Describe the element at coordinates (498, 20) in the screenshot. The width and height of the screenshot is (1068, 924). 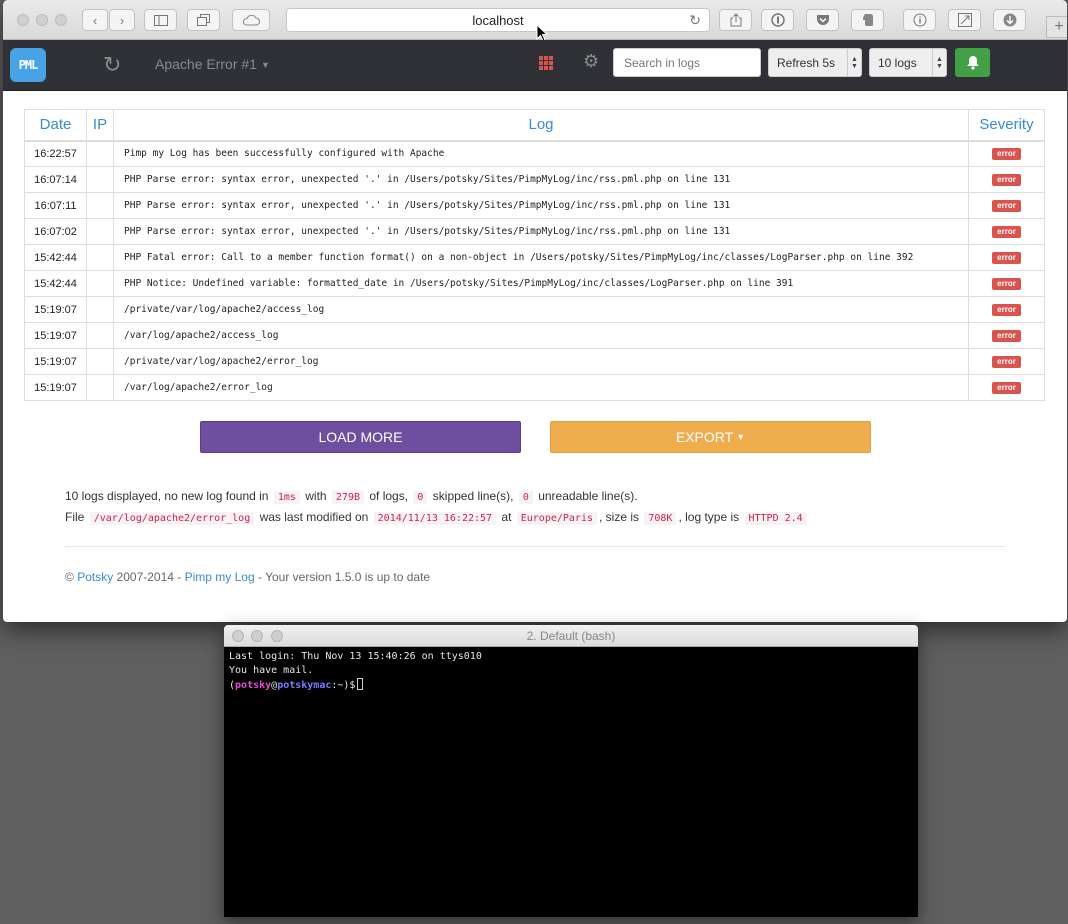
I see `address-bar: localhost ↻` at that location.